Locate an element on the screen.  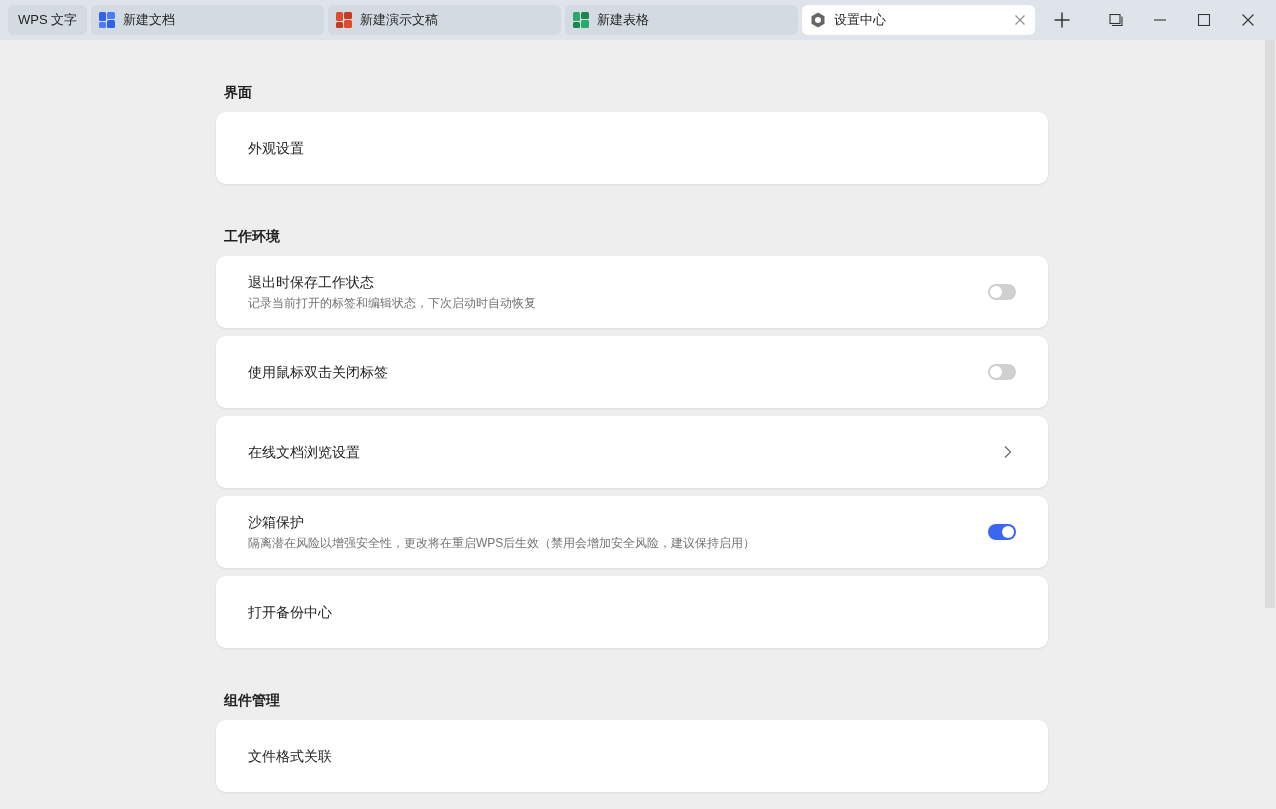
setting-title: 沙箱保护 is located at coordinates (276, 522).